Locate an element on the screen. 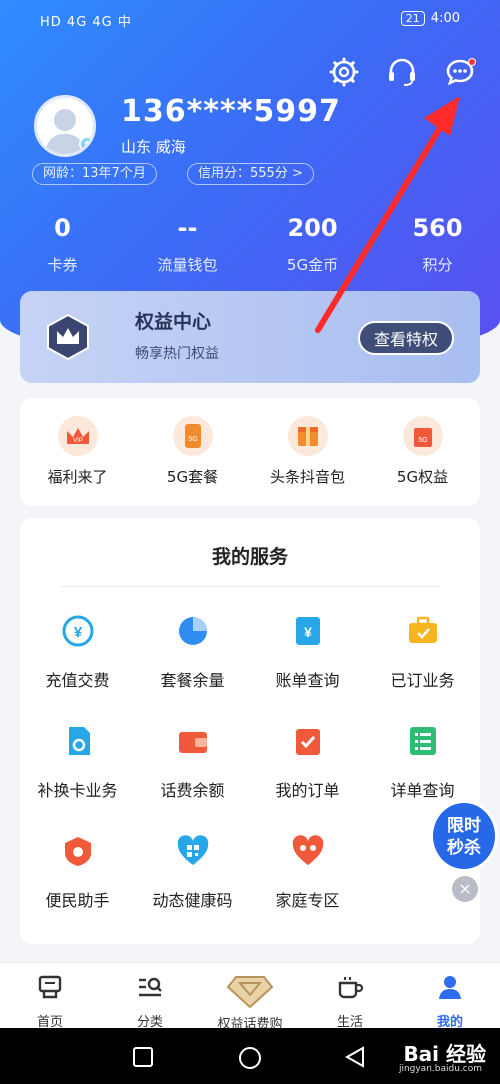  customer-service-button is located at coordinates (402, 72).